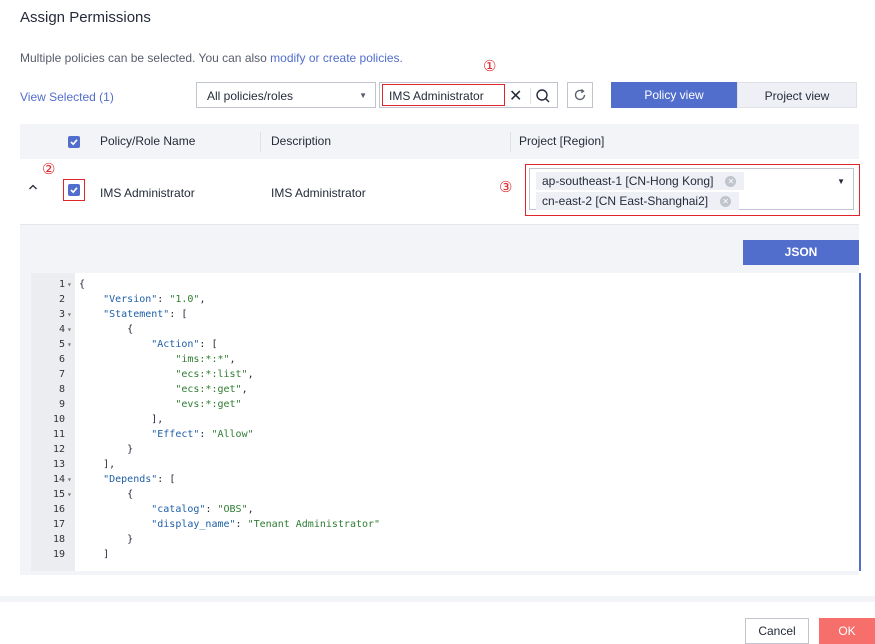 This screenshot has width=875, height=644. Describe the element at coordinates (74, 142) in the screenshot. I see `select-all-checkbox` at that location.